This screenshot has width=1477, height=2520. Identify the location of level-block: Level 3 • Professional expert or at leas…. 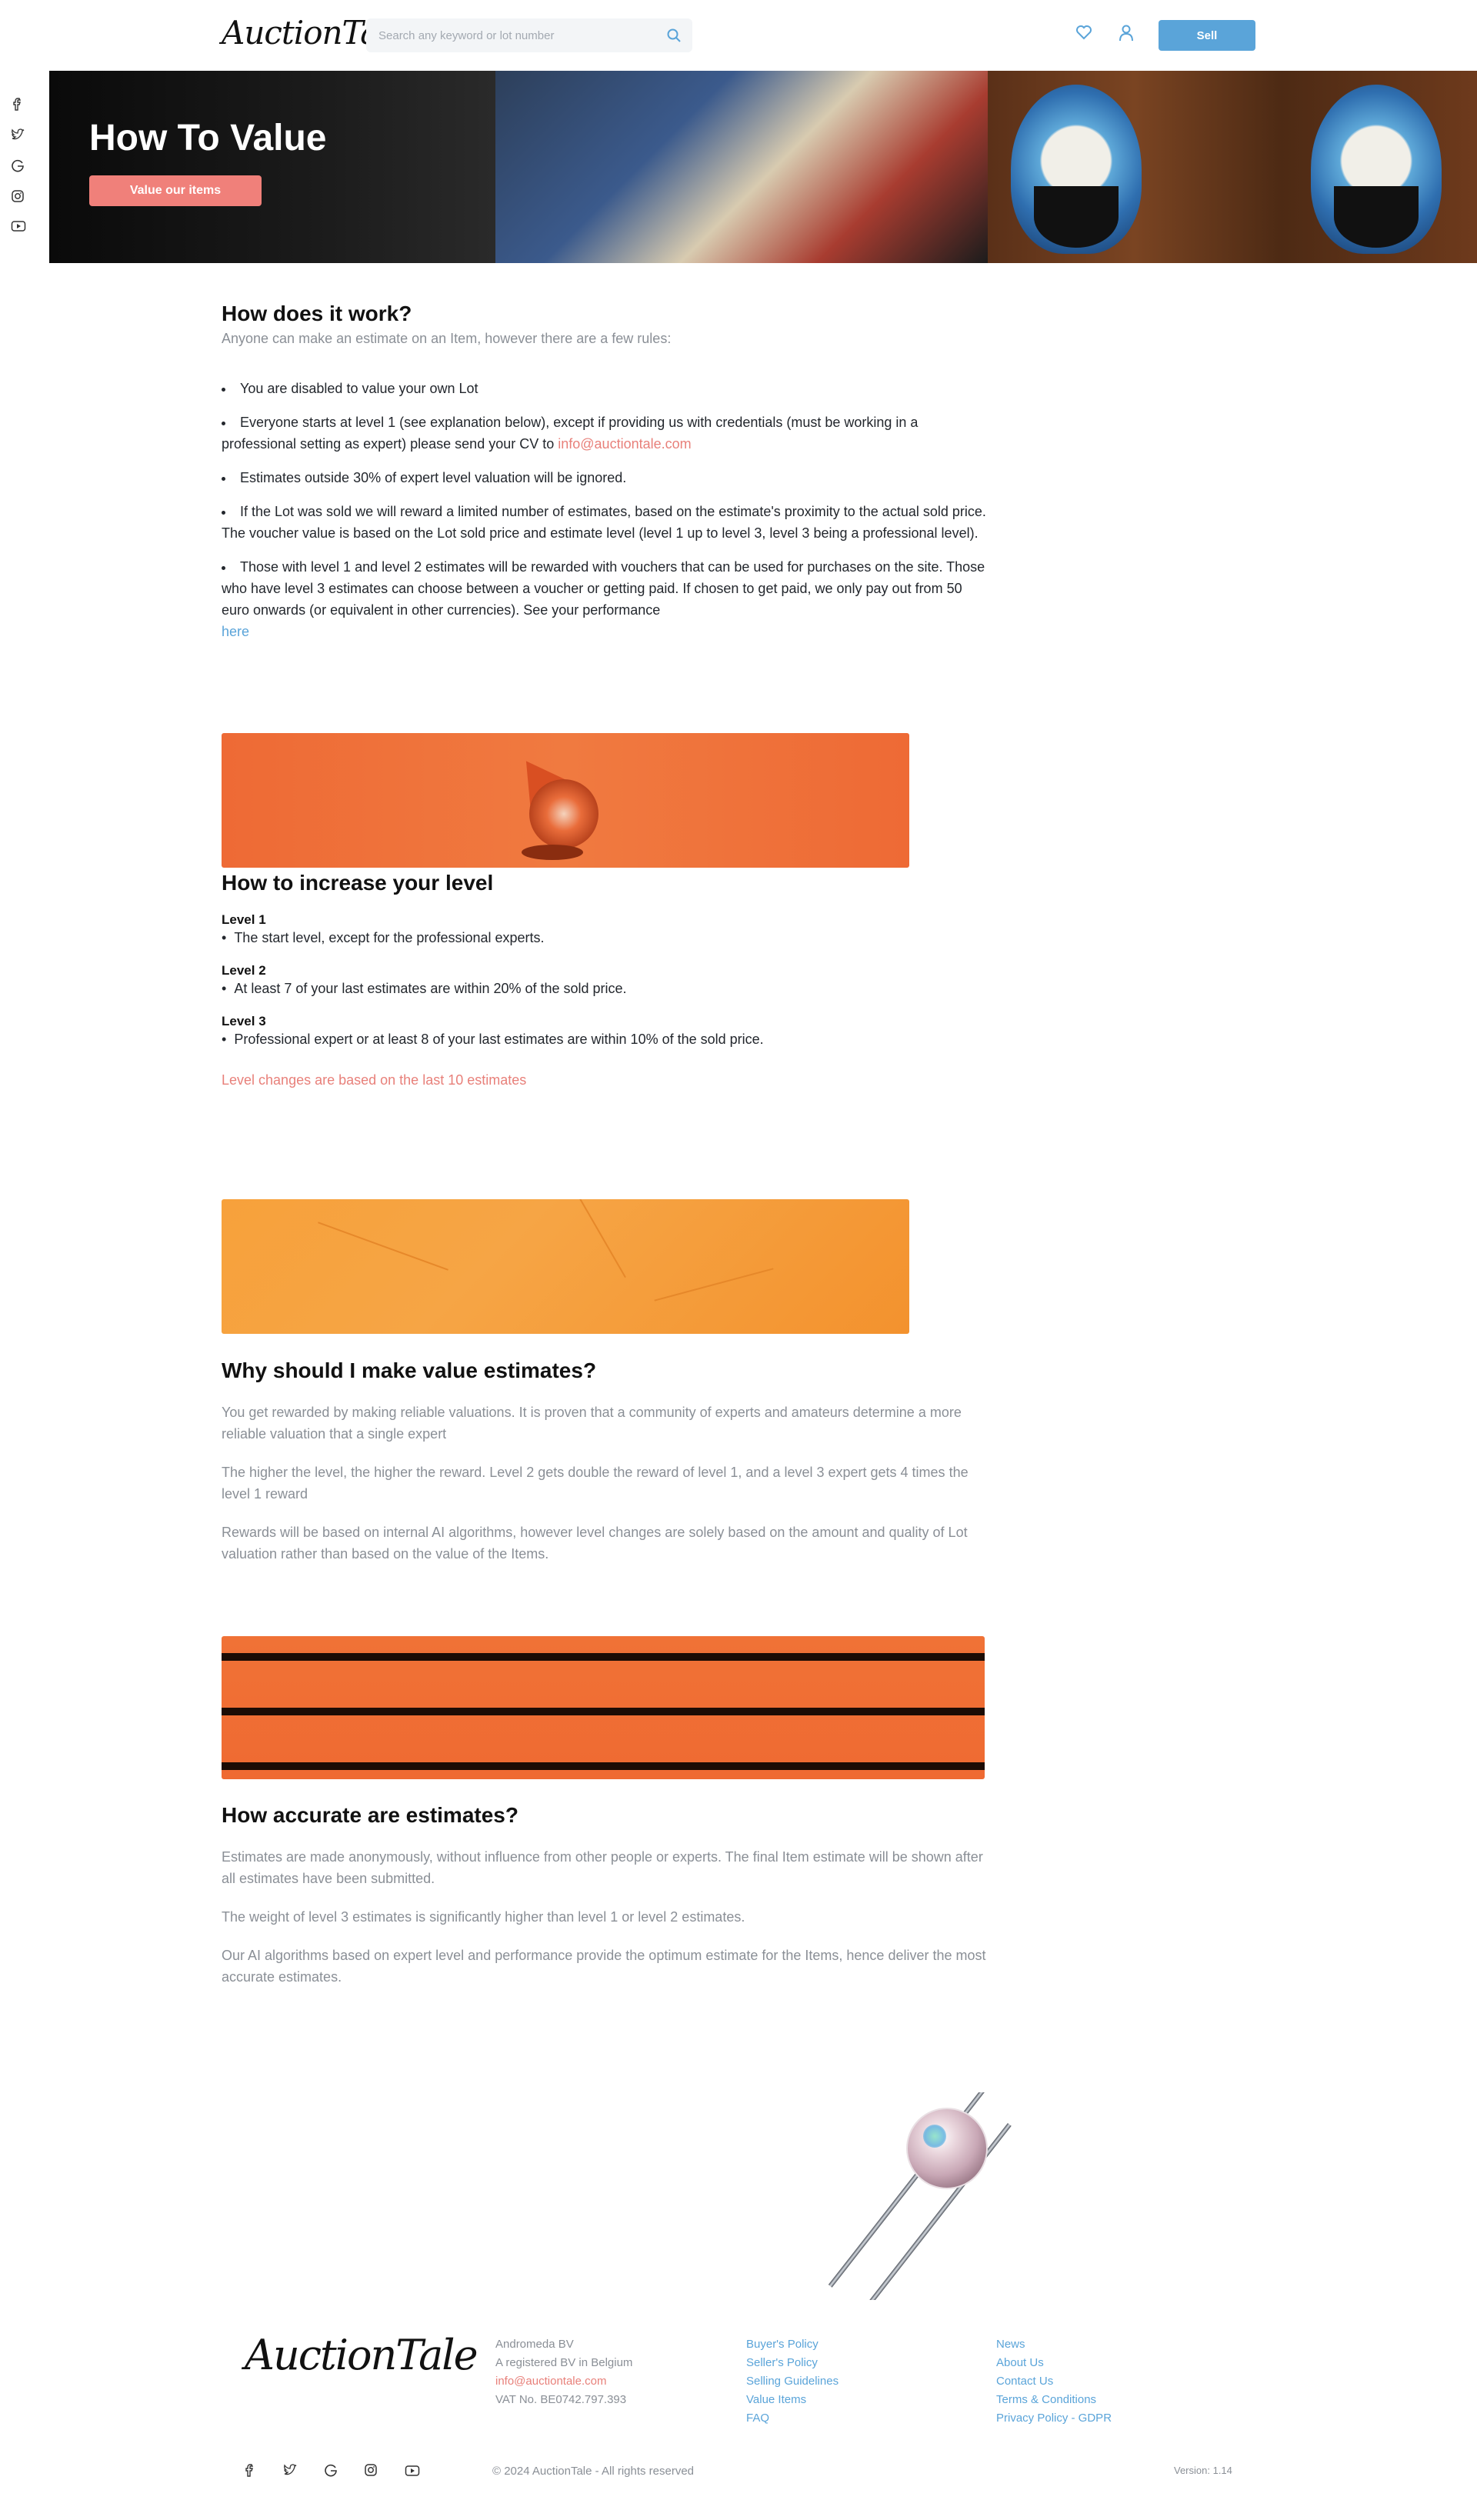
(606, 1031).